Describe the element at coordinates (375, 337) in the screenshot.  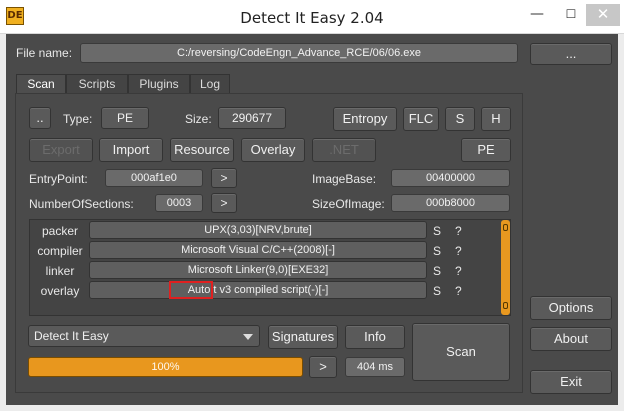
I see `info-button: Info` at that location.